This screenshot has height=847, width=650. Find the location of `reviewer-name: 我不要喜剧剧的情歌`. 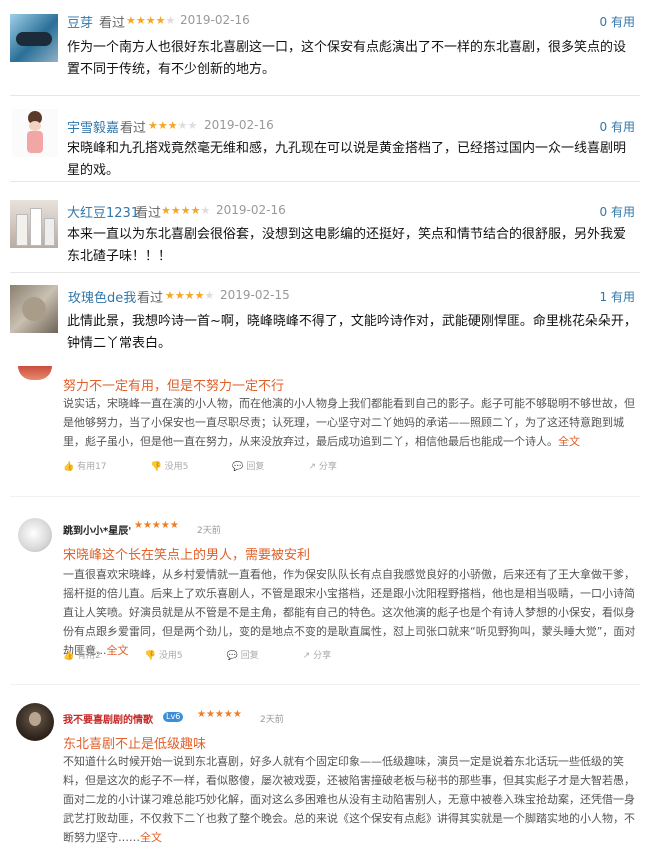

reviewer-name: 我不要喜剧剧的情歌 is located at coordinates (108, 718).